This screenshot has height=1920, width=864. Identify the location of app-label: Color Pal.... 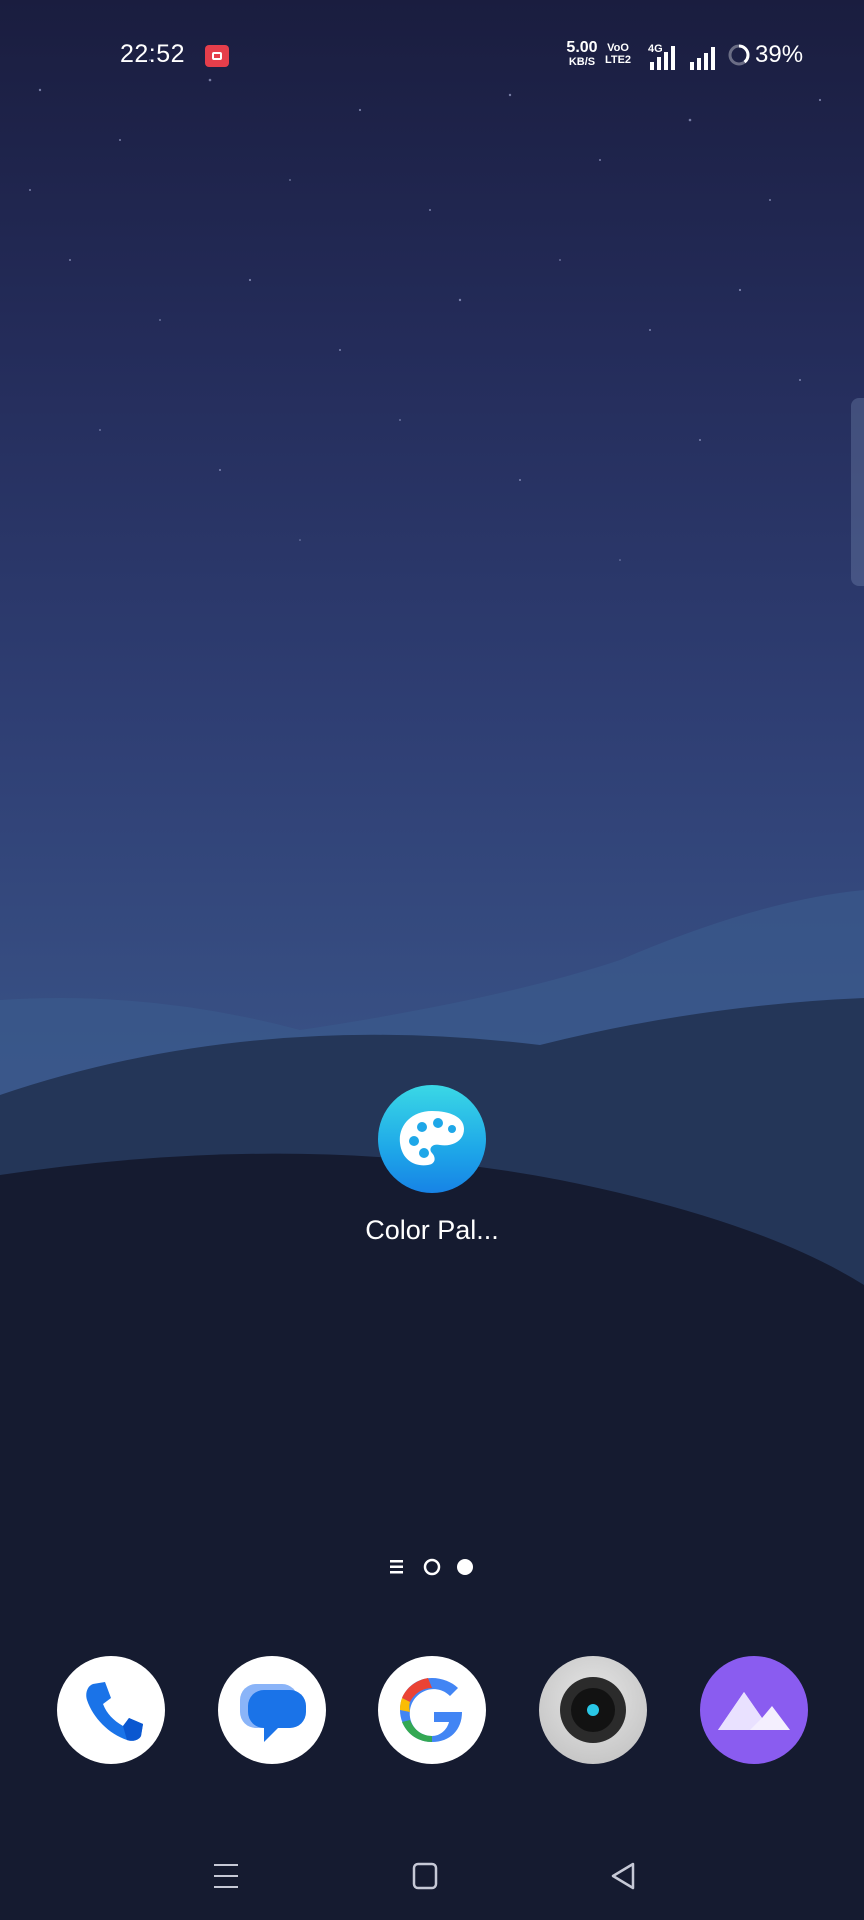
(432, 1230).